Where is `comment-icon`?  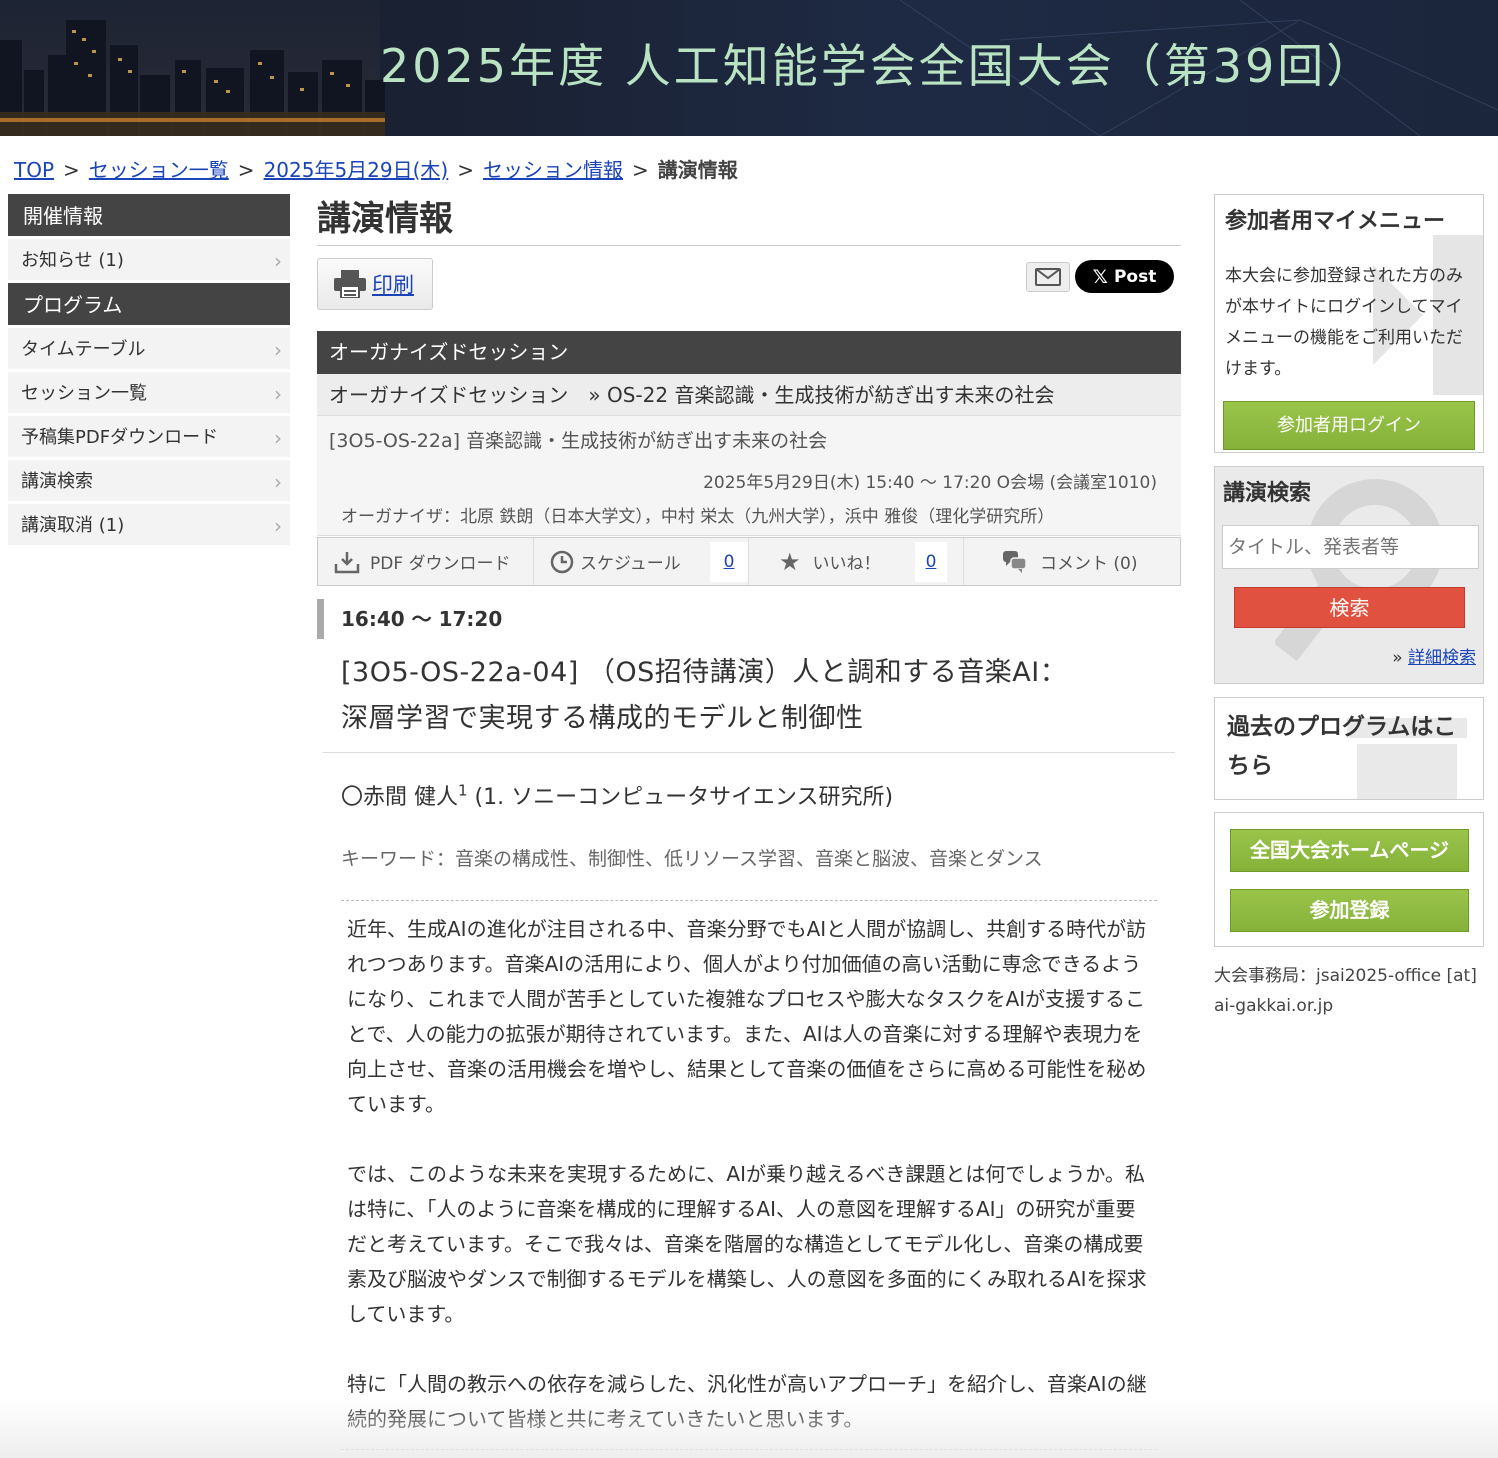 comment-icon is located at coordinates (1015, 561).